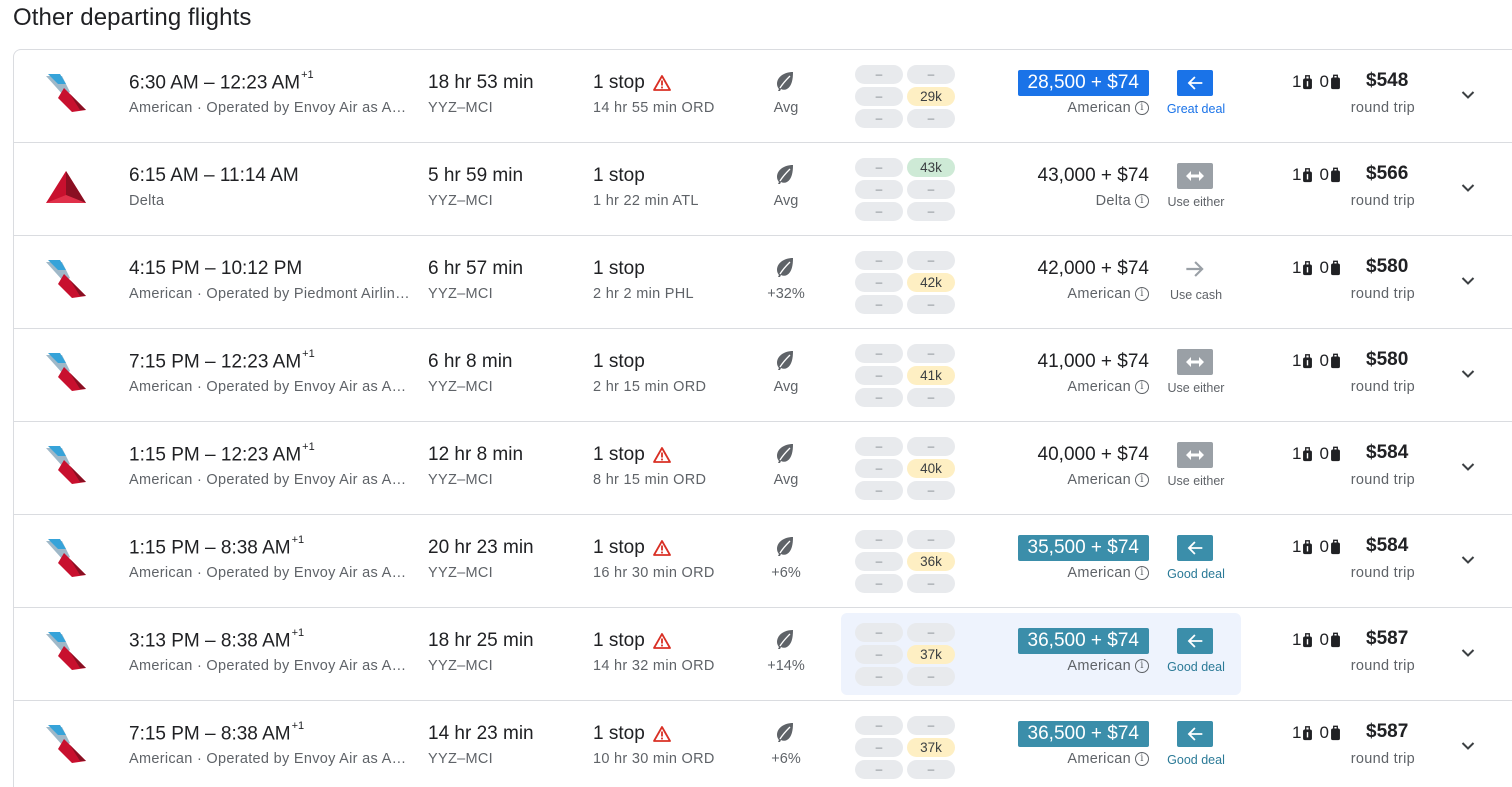  I want to click on flight-times: 4:15 PM – 10:12 PM, so click(215, 269).